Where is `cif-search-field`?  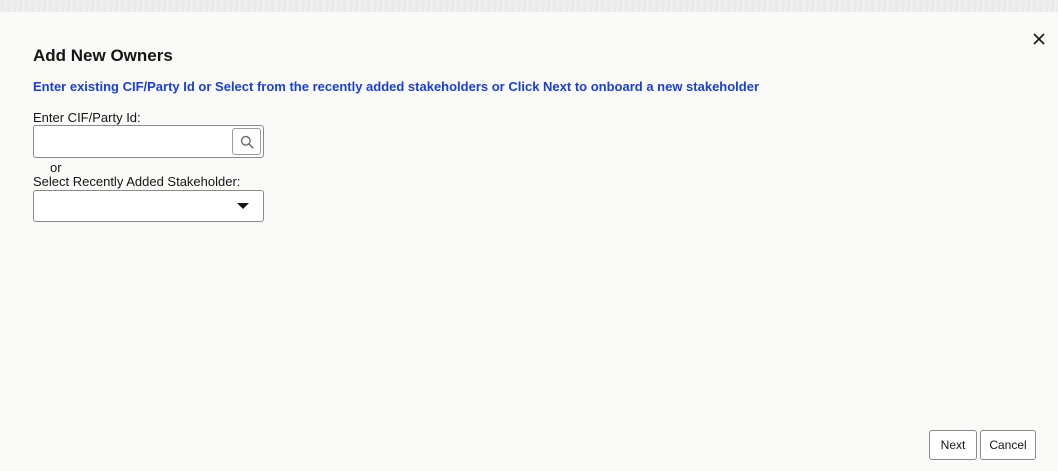 cif-search-field is located at coordinates (148, 141).